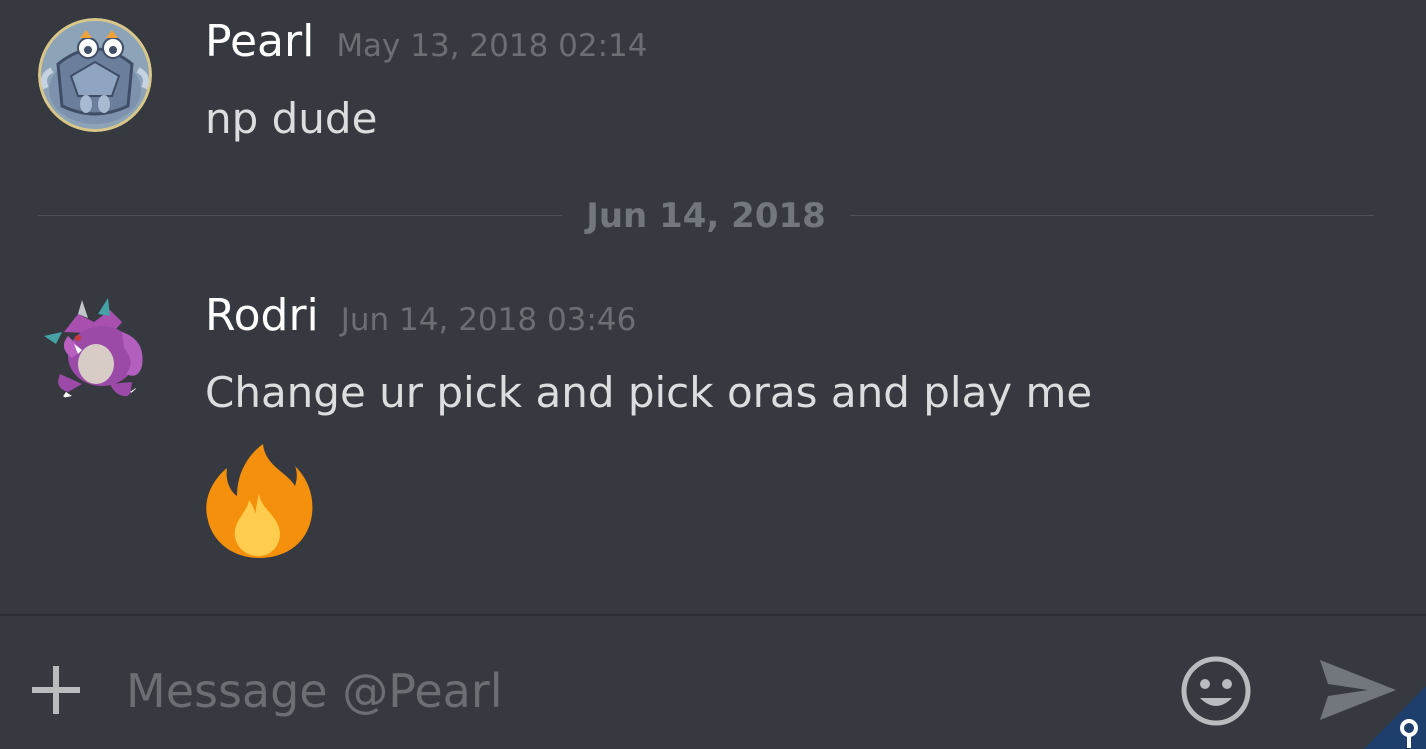 This screenshot has height=749, width=1426. What do you see at coordinates (95, 75) in the screenshot?
I see `pokemon-avatar-icon` at bounding box center [95, 75].